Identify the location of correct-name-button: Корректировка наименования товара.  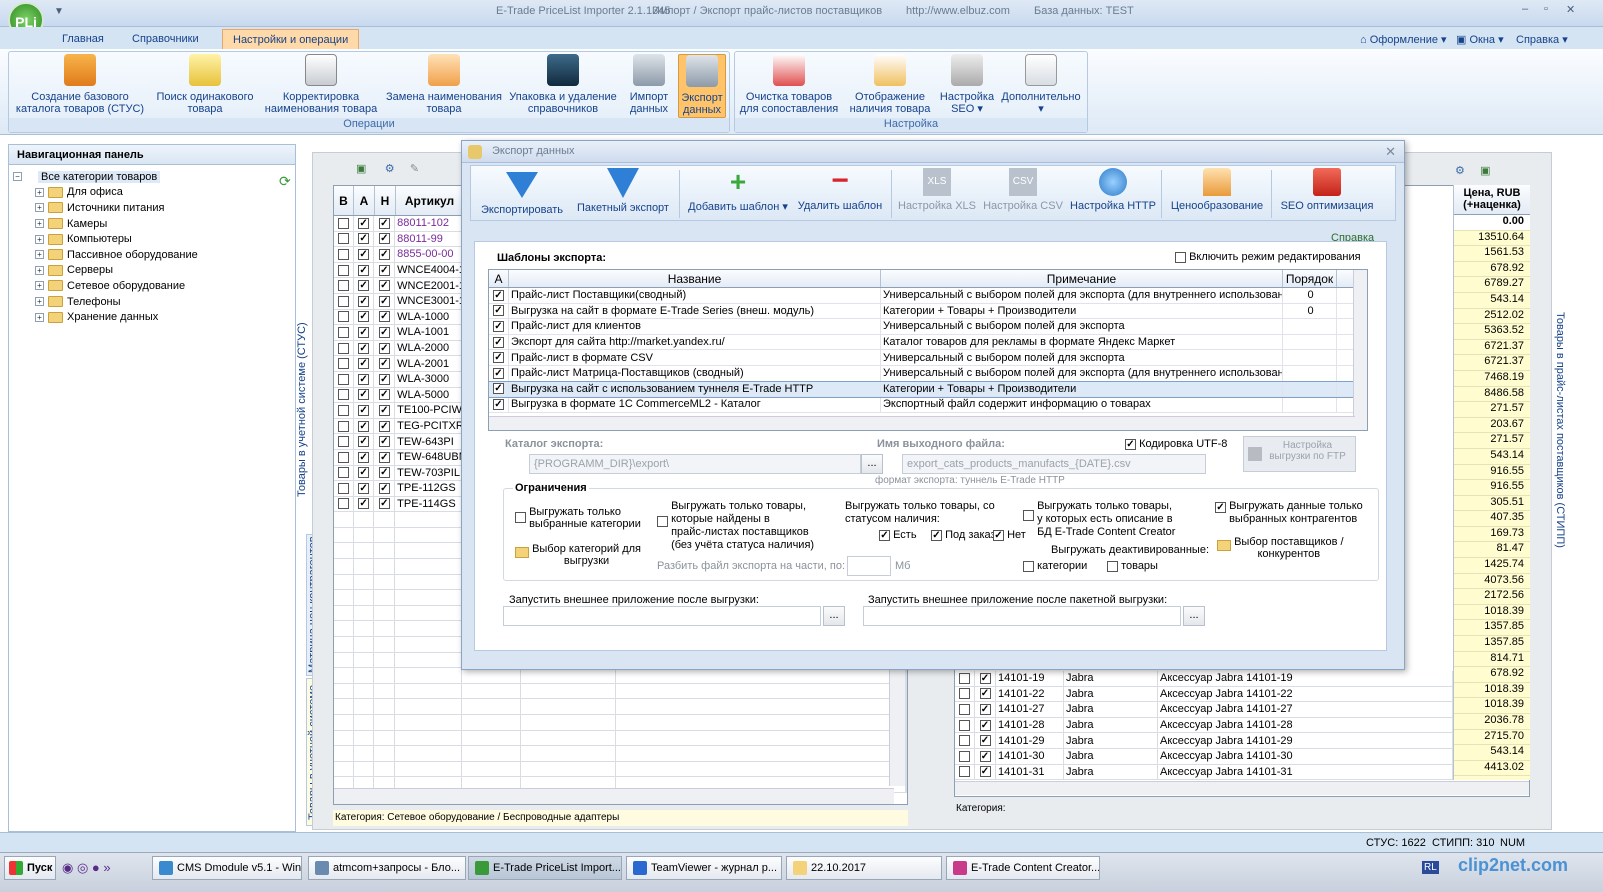
(321, 84).